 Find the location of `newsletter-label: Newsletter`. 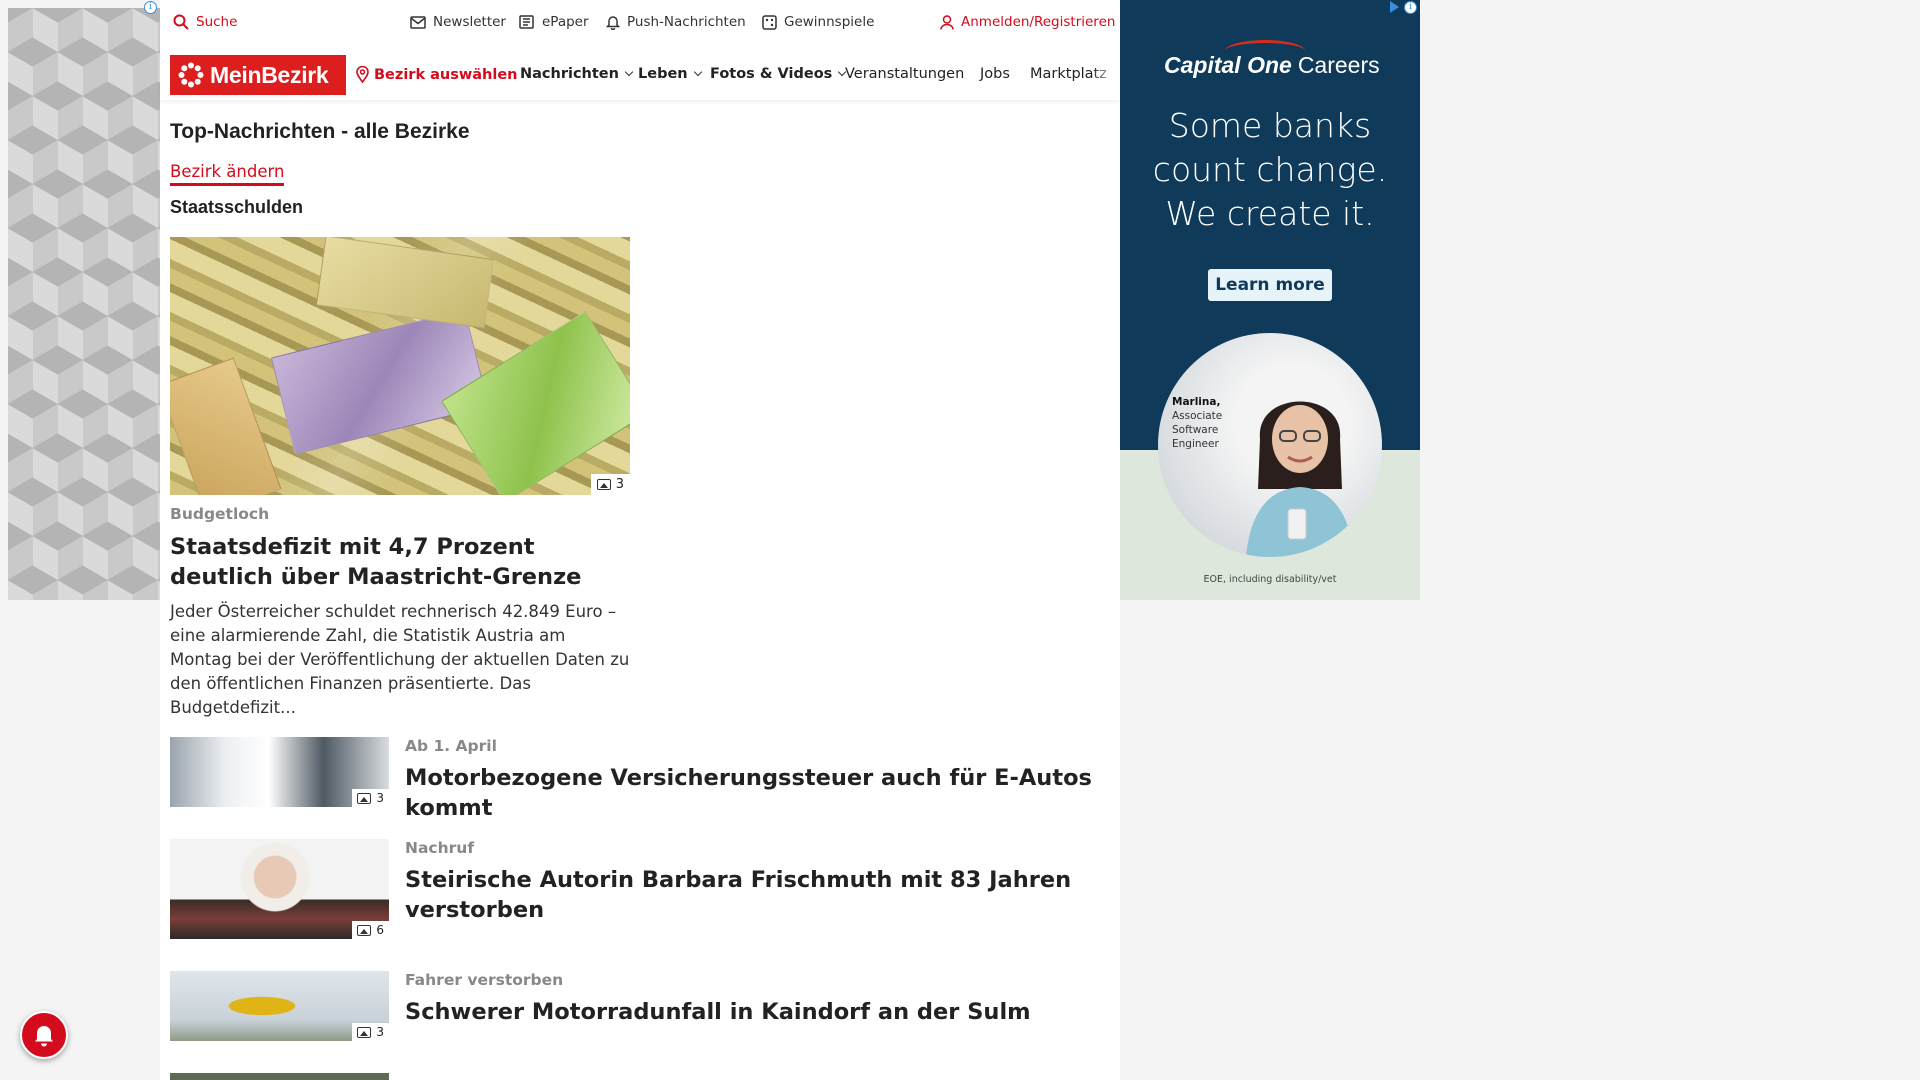

newsletter-label: Newsletter is located at coordinates (469, 22).